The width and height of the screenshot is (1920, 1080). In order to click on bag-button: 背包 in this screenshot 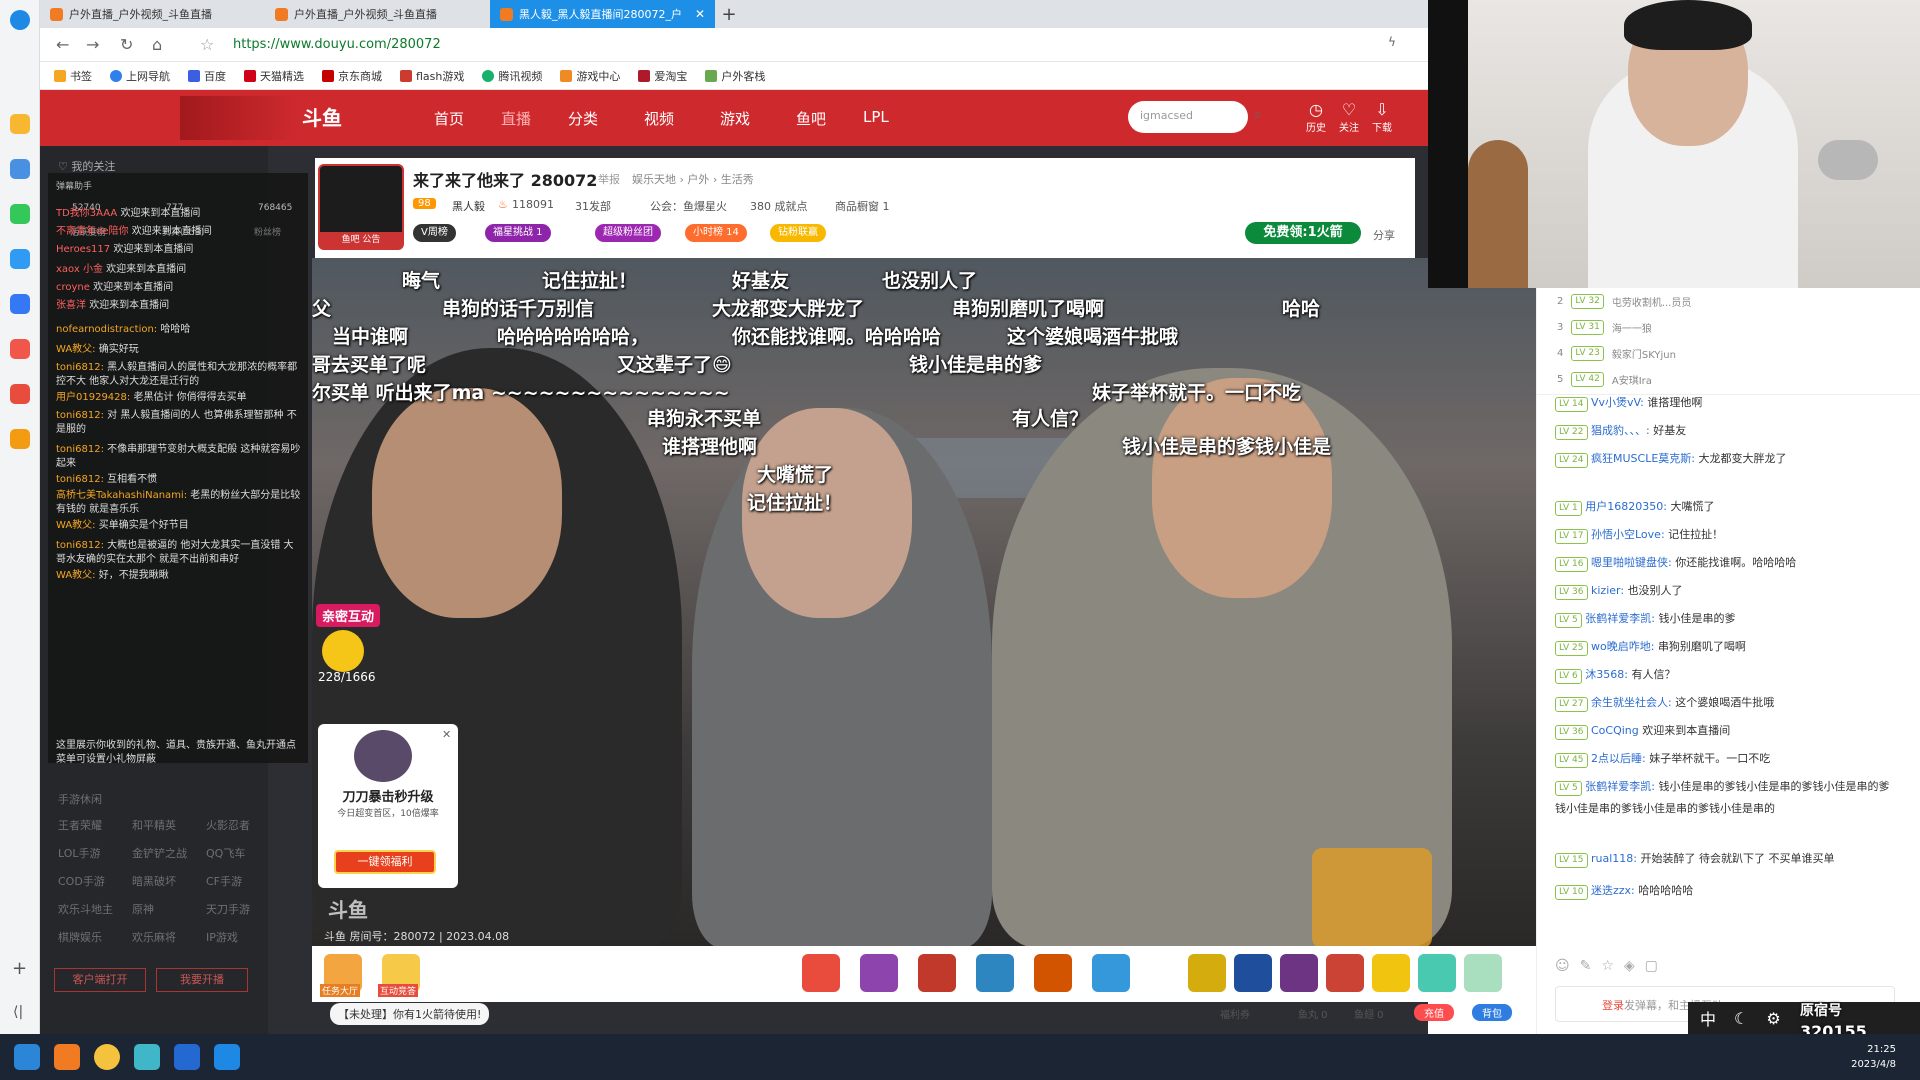, I will do `click(1492, 1012)`.